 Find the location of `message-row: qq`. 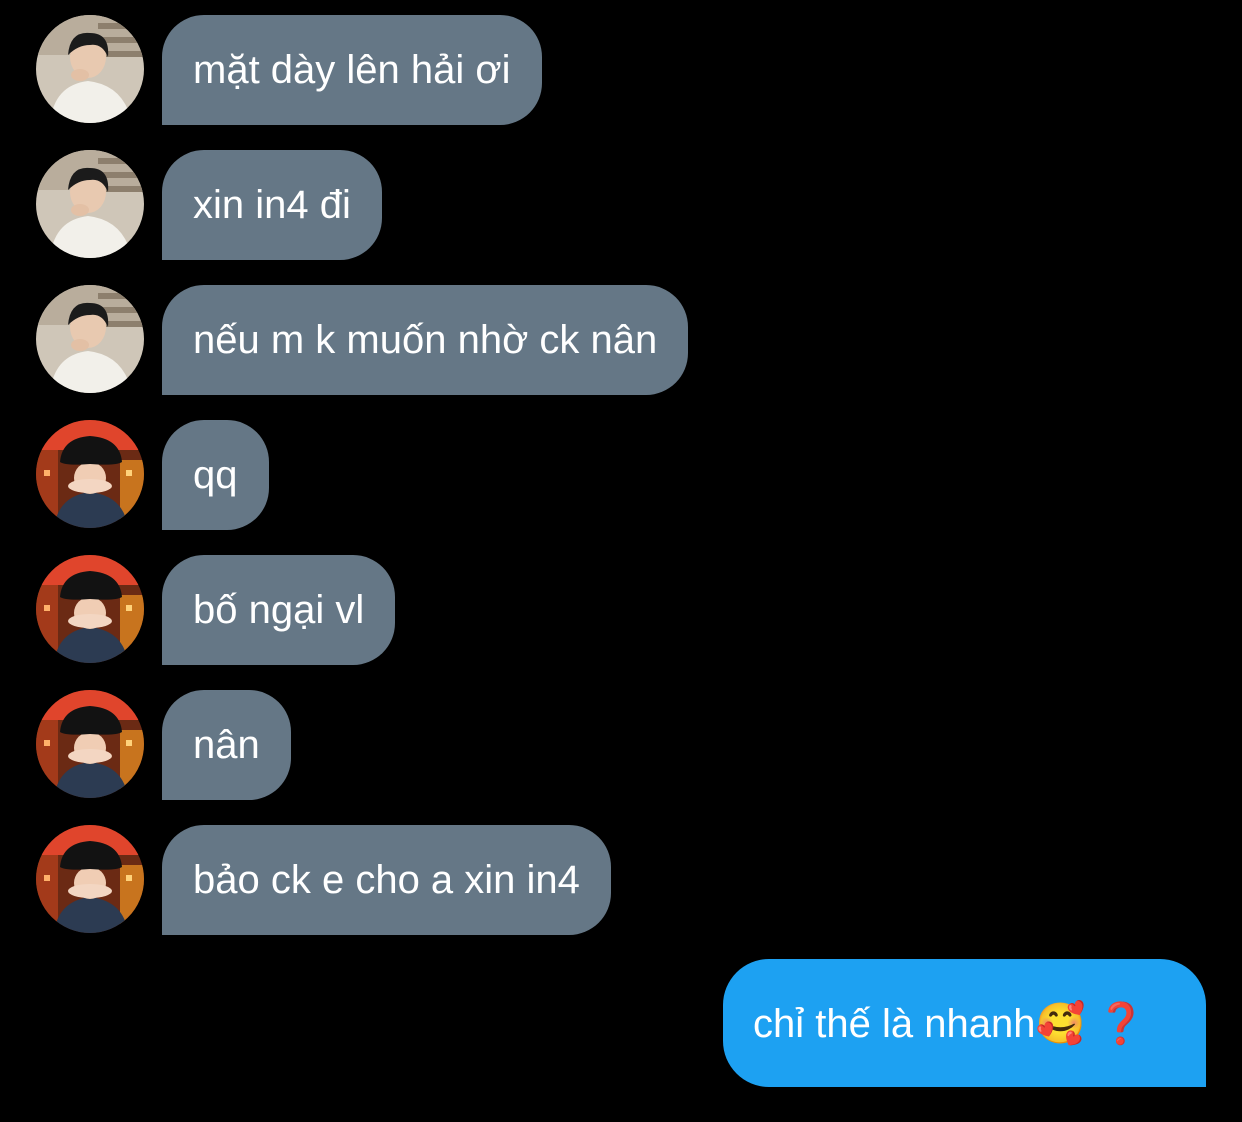

message-row: qq is located at coordinates (621, 475).